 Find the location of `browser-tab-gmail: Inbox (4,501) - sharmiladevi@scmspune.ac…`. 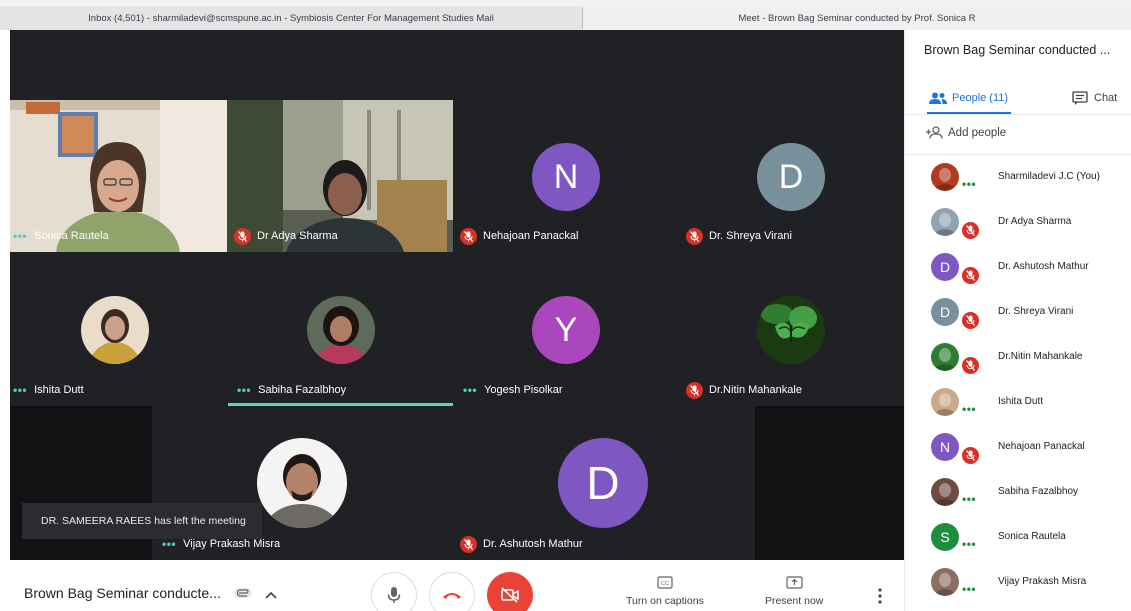

browser-tab-gmail: Inbox (4,501) - sharmiladevi@scmspune.ac… is located at coordinates (291, 18).